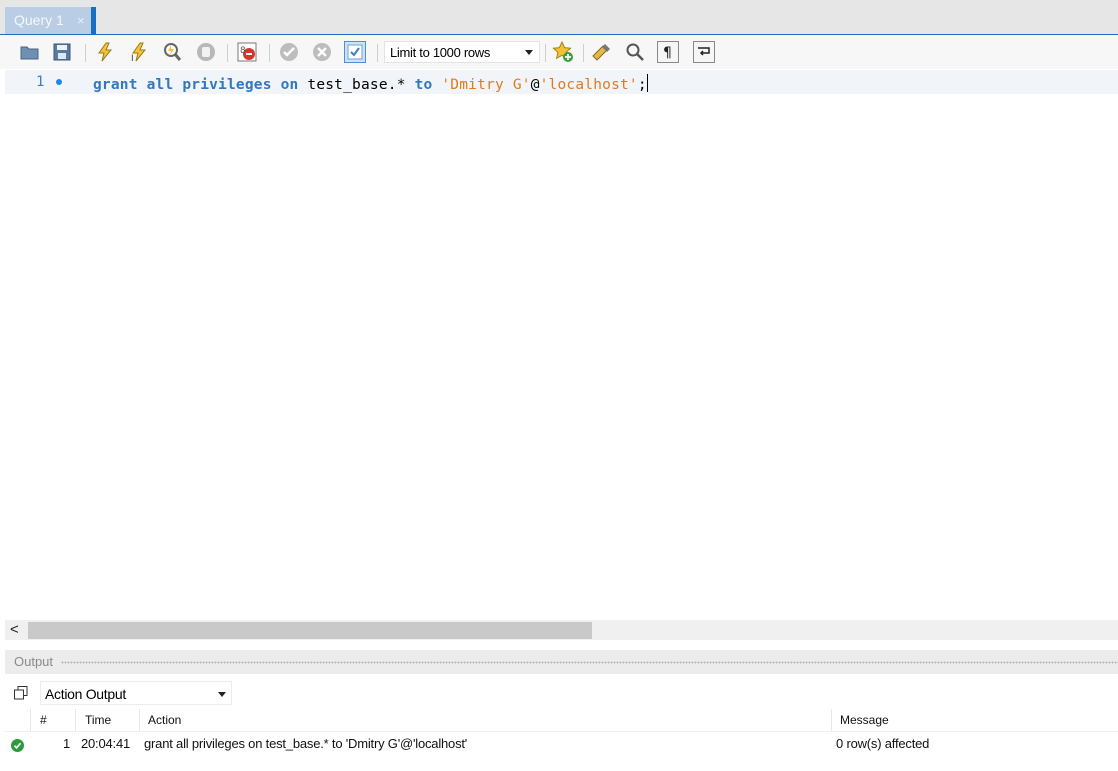 The height and width of the screenshot is (771, 1118). Describe the element at coordinates (164, 720) in the screenshot. I see `column-header-action: Action` at that location.